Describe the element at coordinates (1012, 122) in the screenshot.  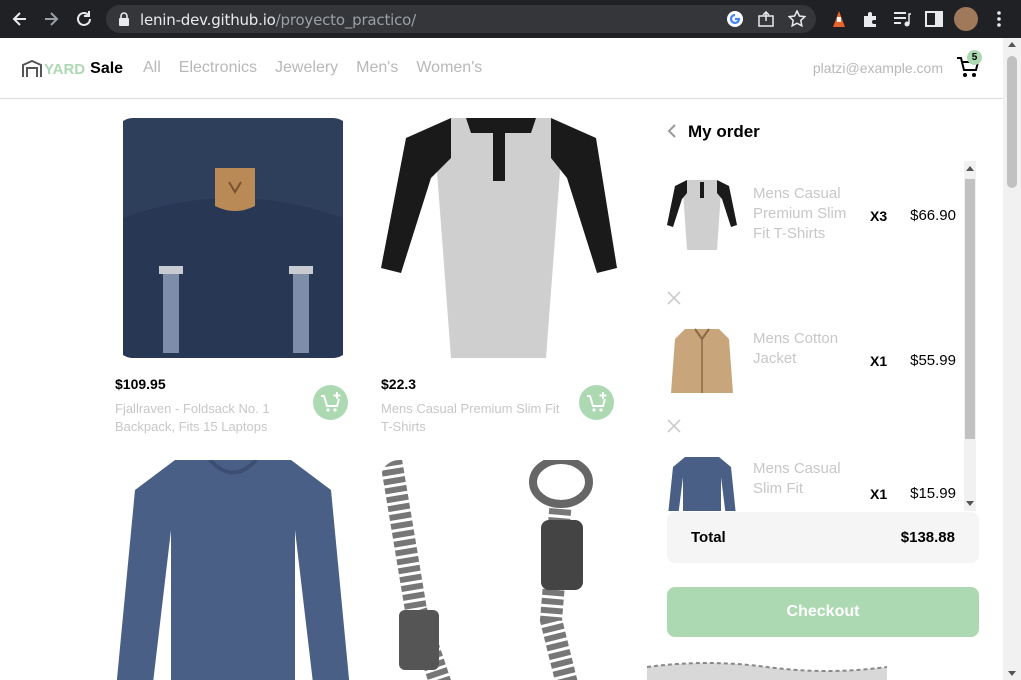
I see `page-scrollbar-thumb` at that location.